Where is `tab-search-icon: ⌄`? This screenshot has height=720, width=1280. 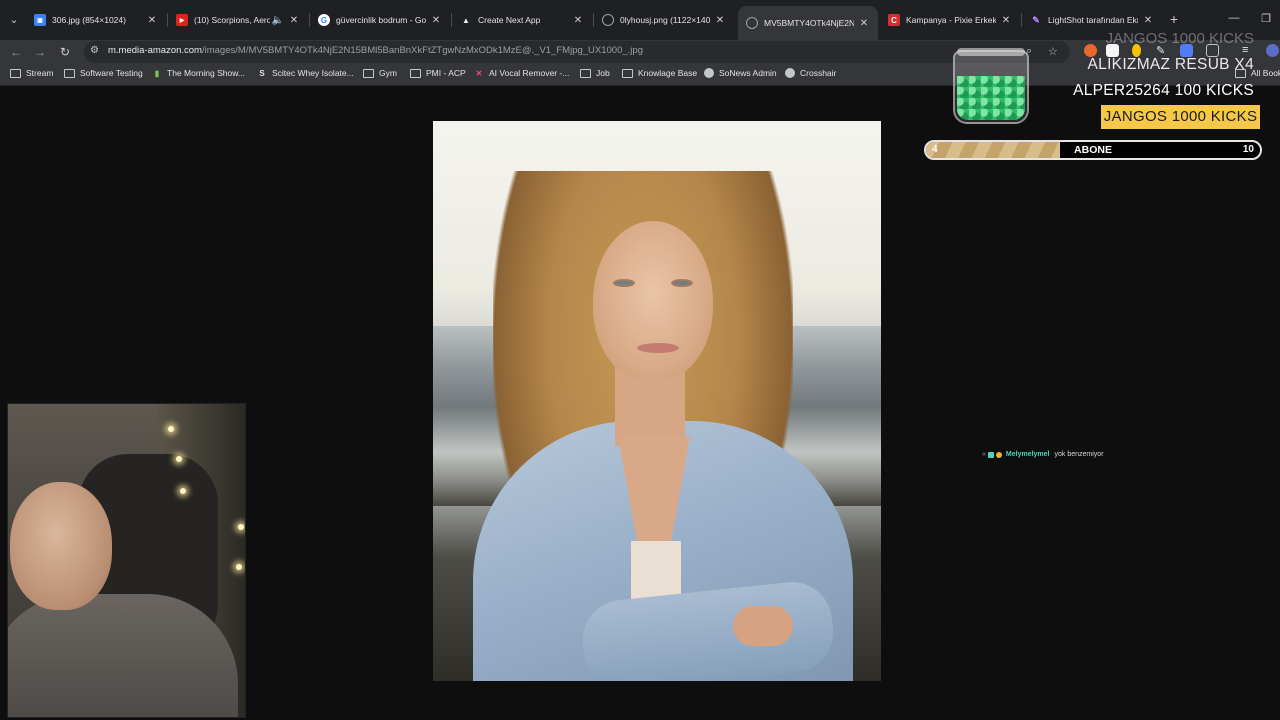 tab-search-icon: ⌄ is located at coordinates (14, 20).